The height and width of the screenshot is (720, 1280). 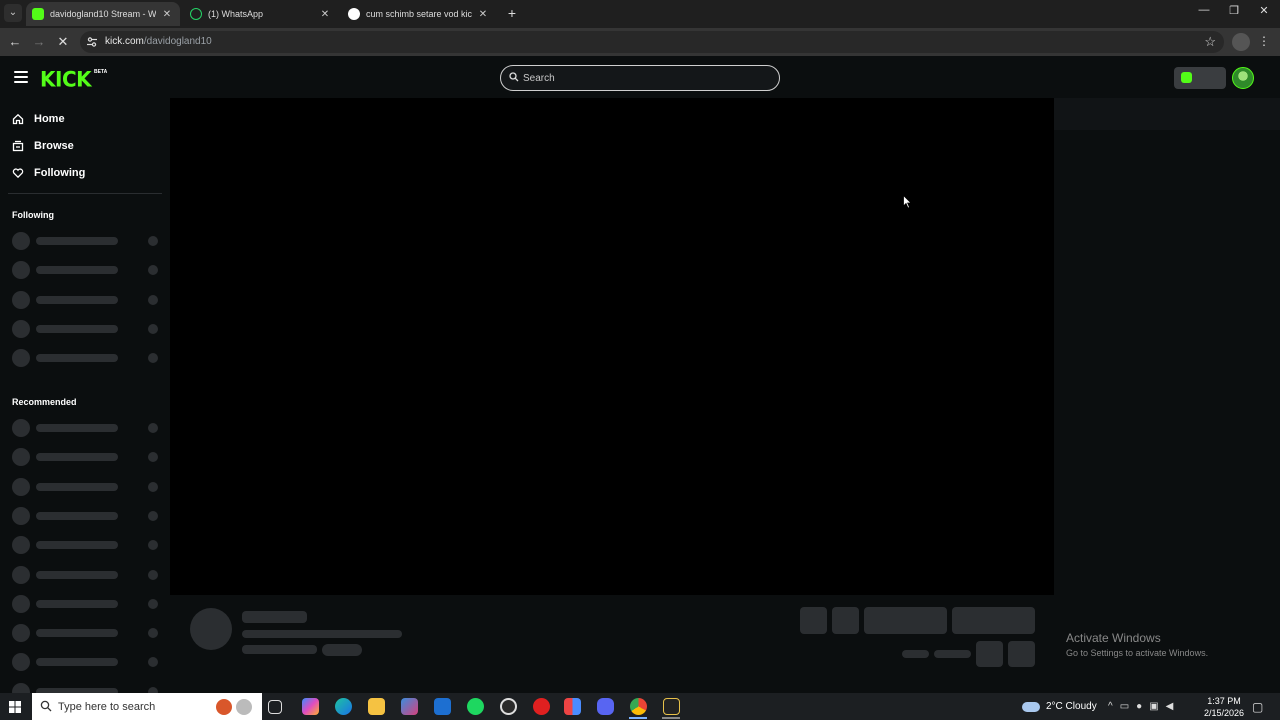 What do you see at coordinates (652, 42) in the screenshot?
I see `address-bar: kick.com/davidogland10 ☆` at bounding box center [652, 42].